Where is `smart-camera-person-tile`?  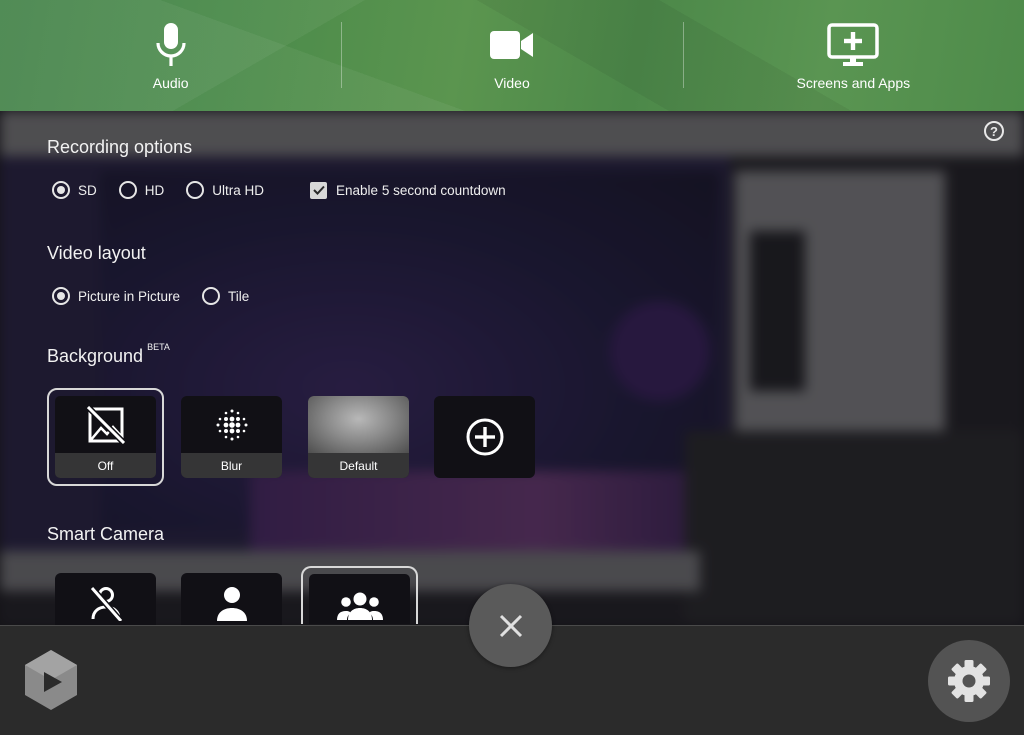 smart-camera-person-tile is located at coordinates (231, 599).